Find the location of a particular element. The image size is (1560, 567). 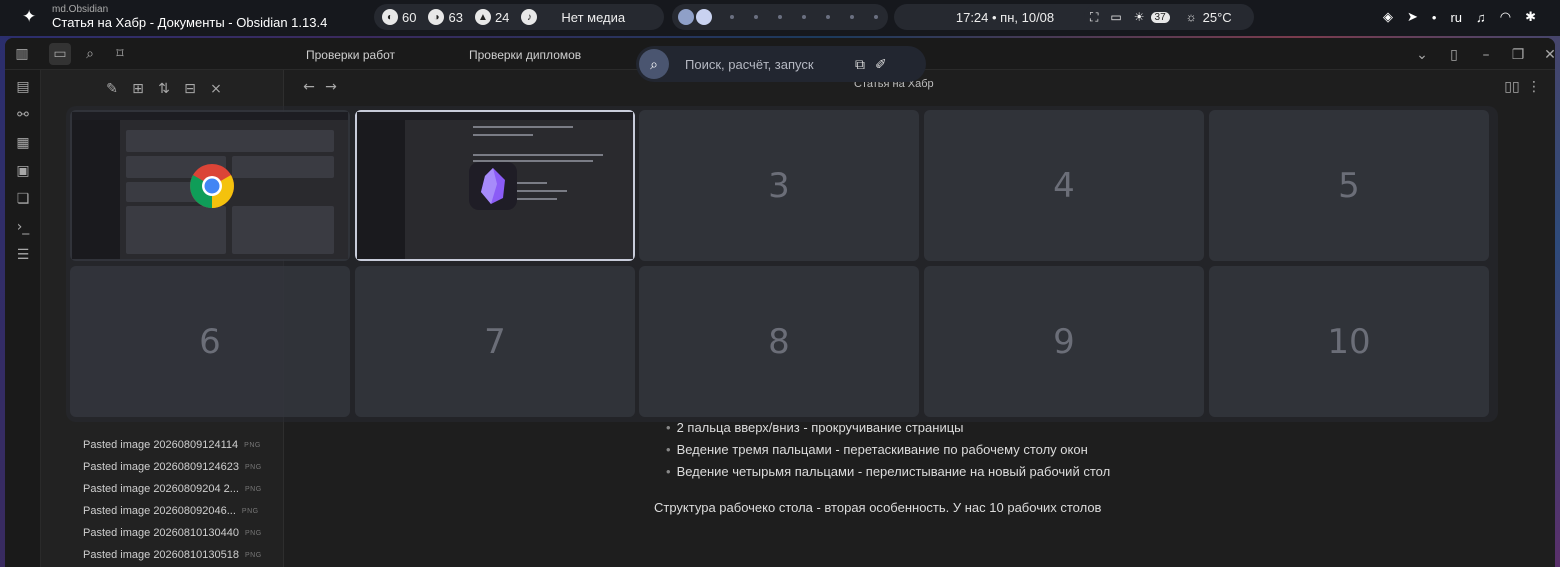

tasks-icon: ☰ is located at coordinates (23, 255).